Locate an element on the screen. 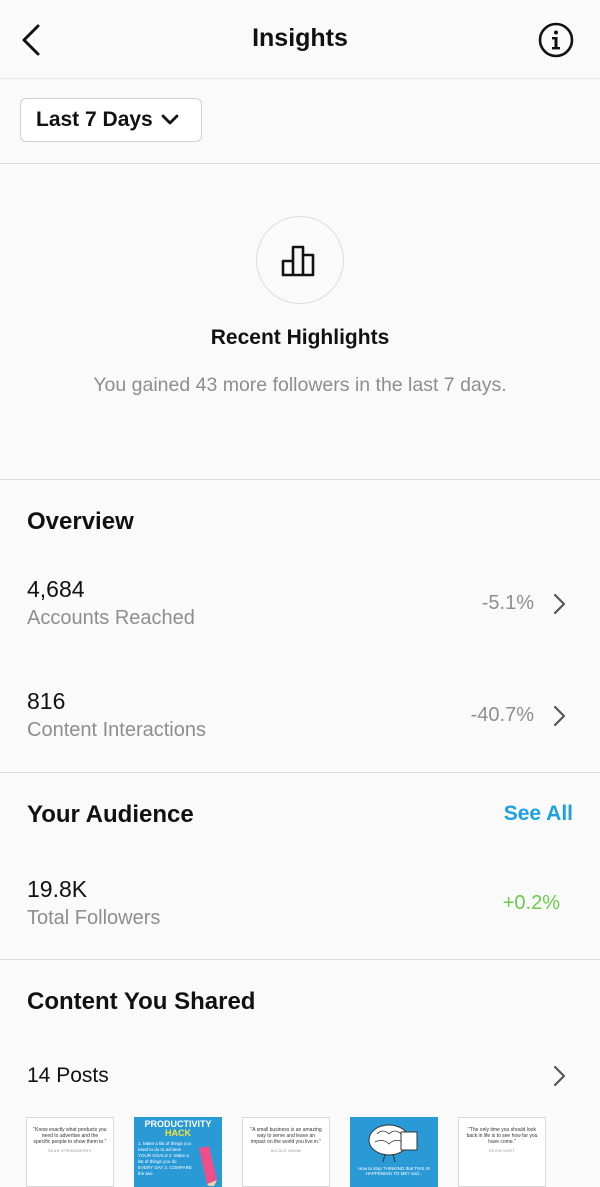 The image size is (600, 1187). info-button is located at coordinates (556, 40).